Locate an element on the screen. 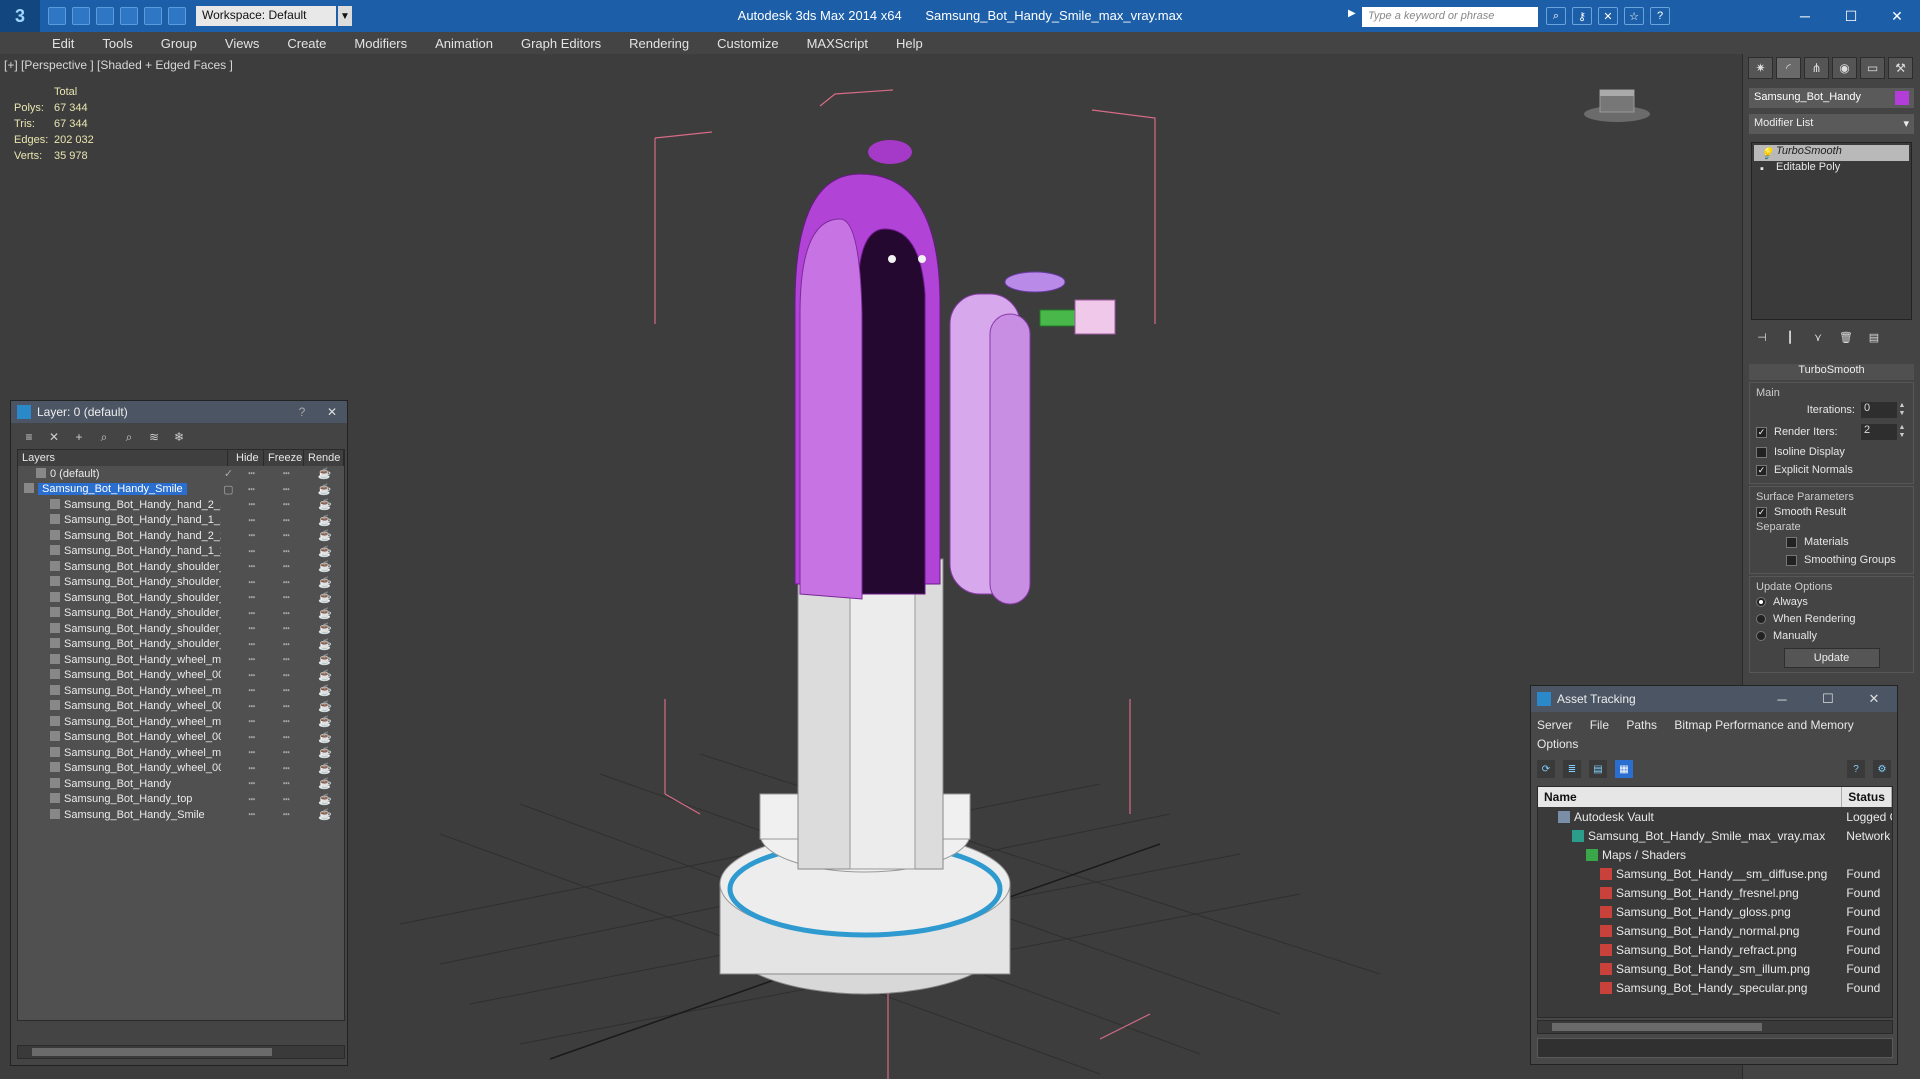 This screenshot has height=1079, width=1920. manually-radio is located at coordinates (1761, 635).